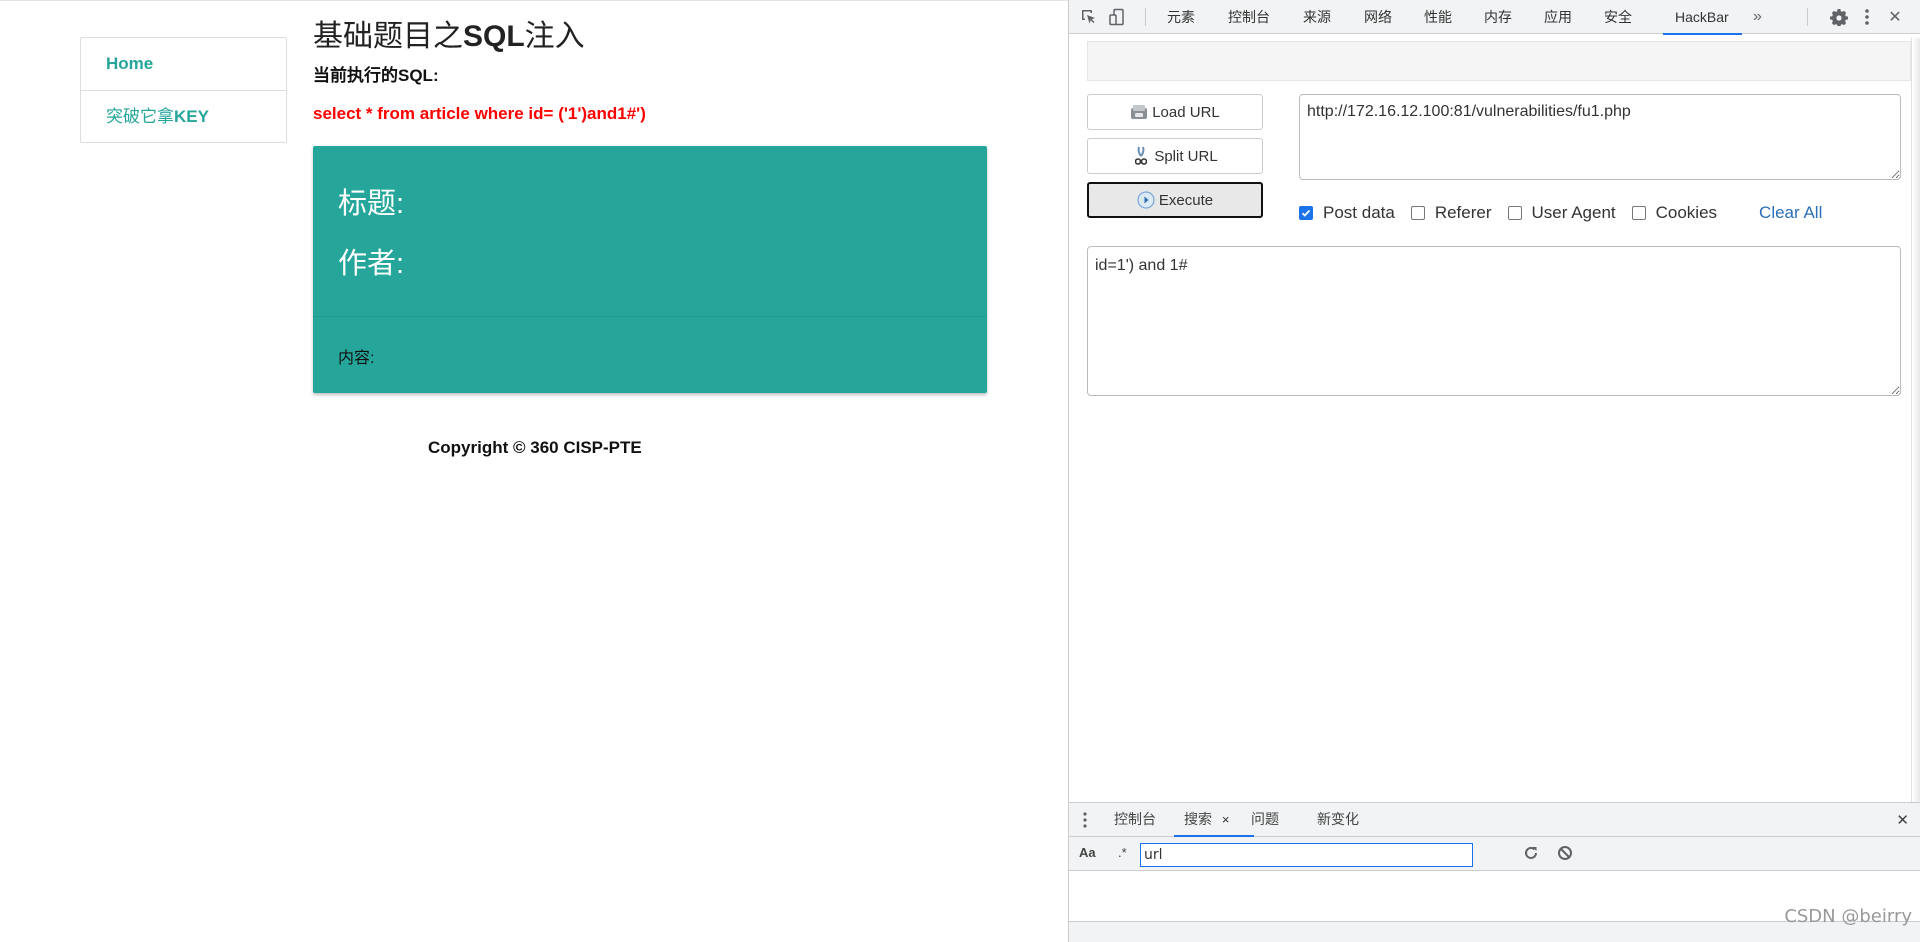  Describe the element at coordinates (1618, 17) in the screenshot. I see `tab-security: 安全` at that location.